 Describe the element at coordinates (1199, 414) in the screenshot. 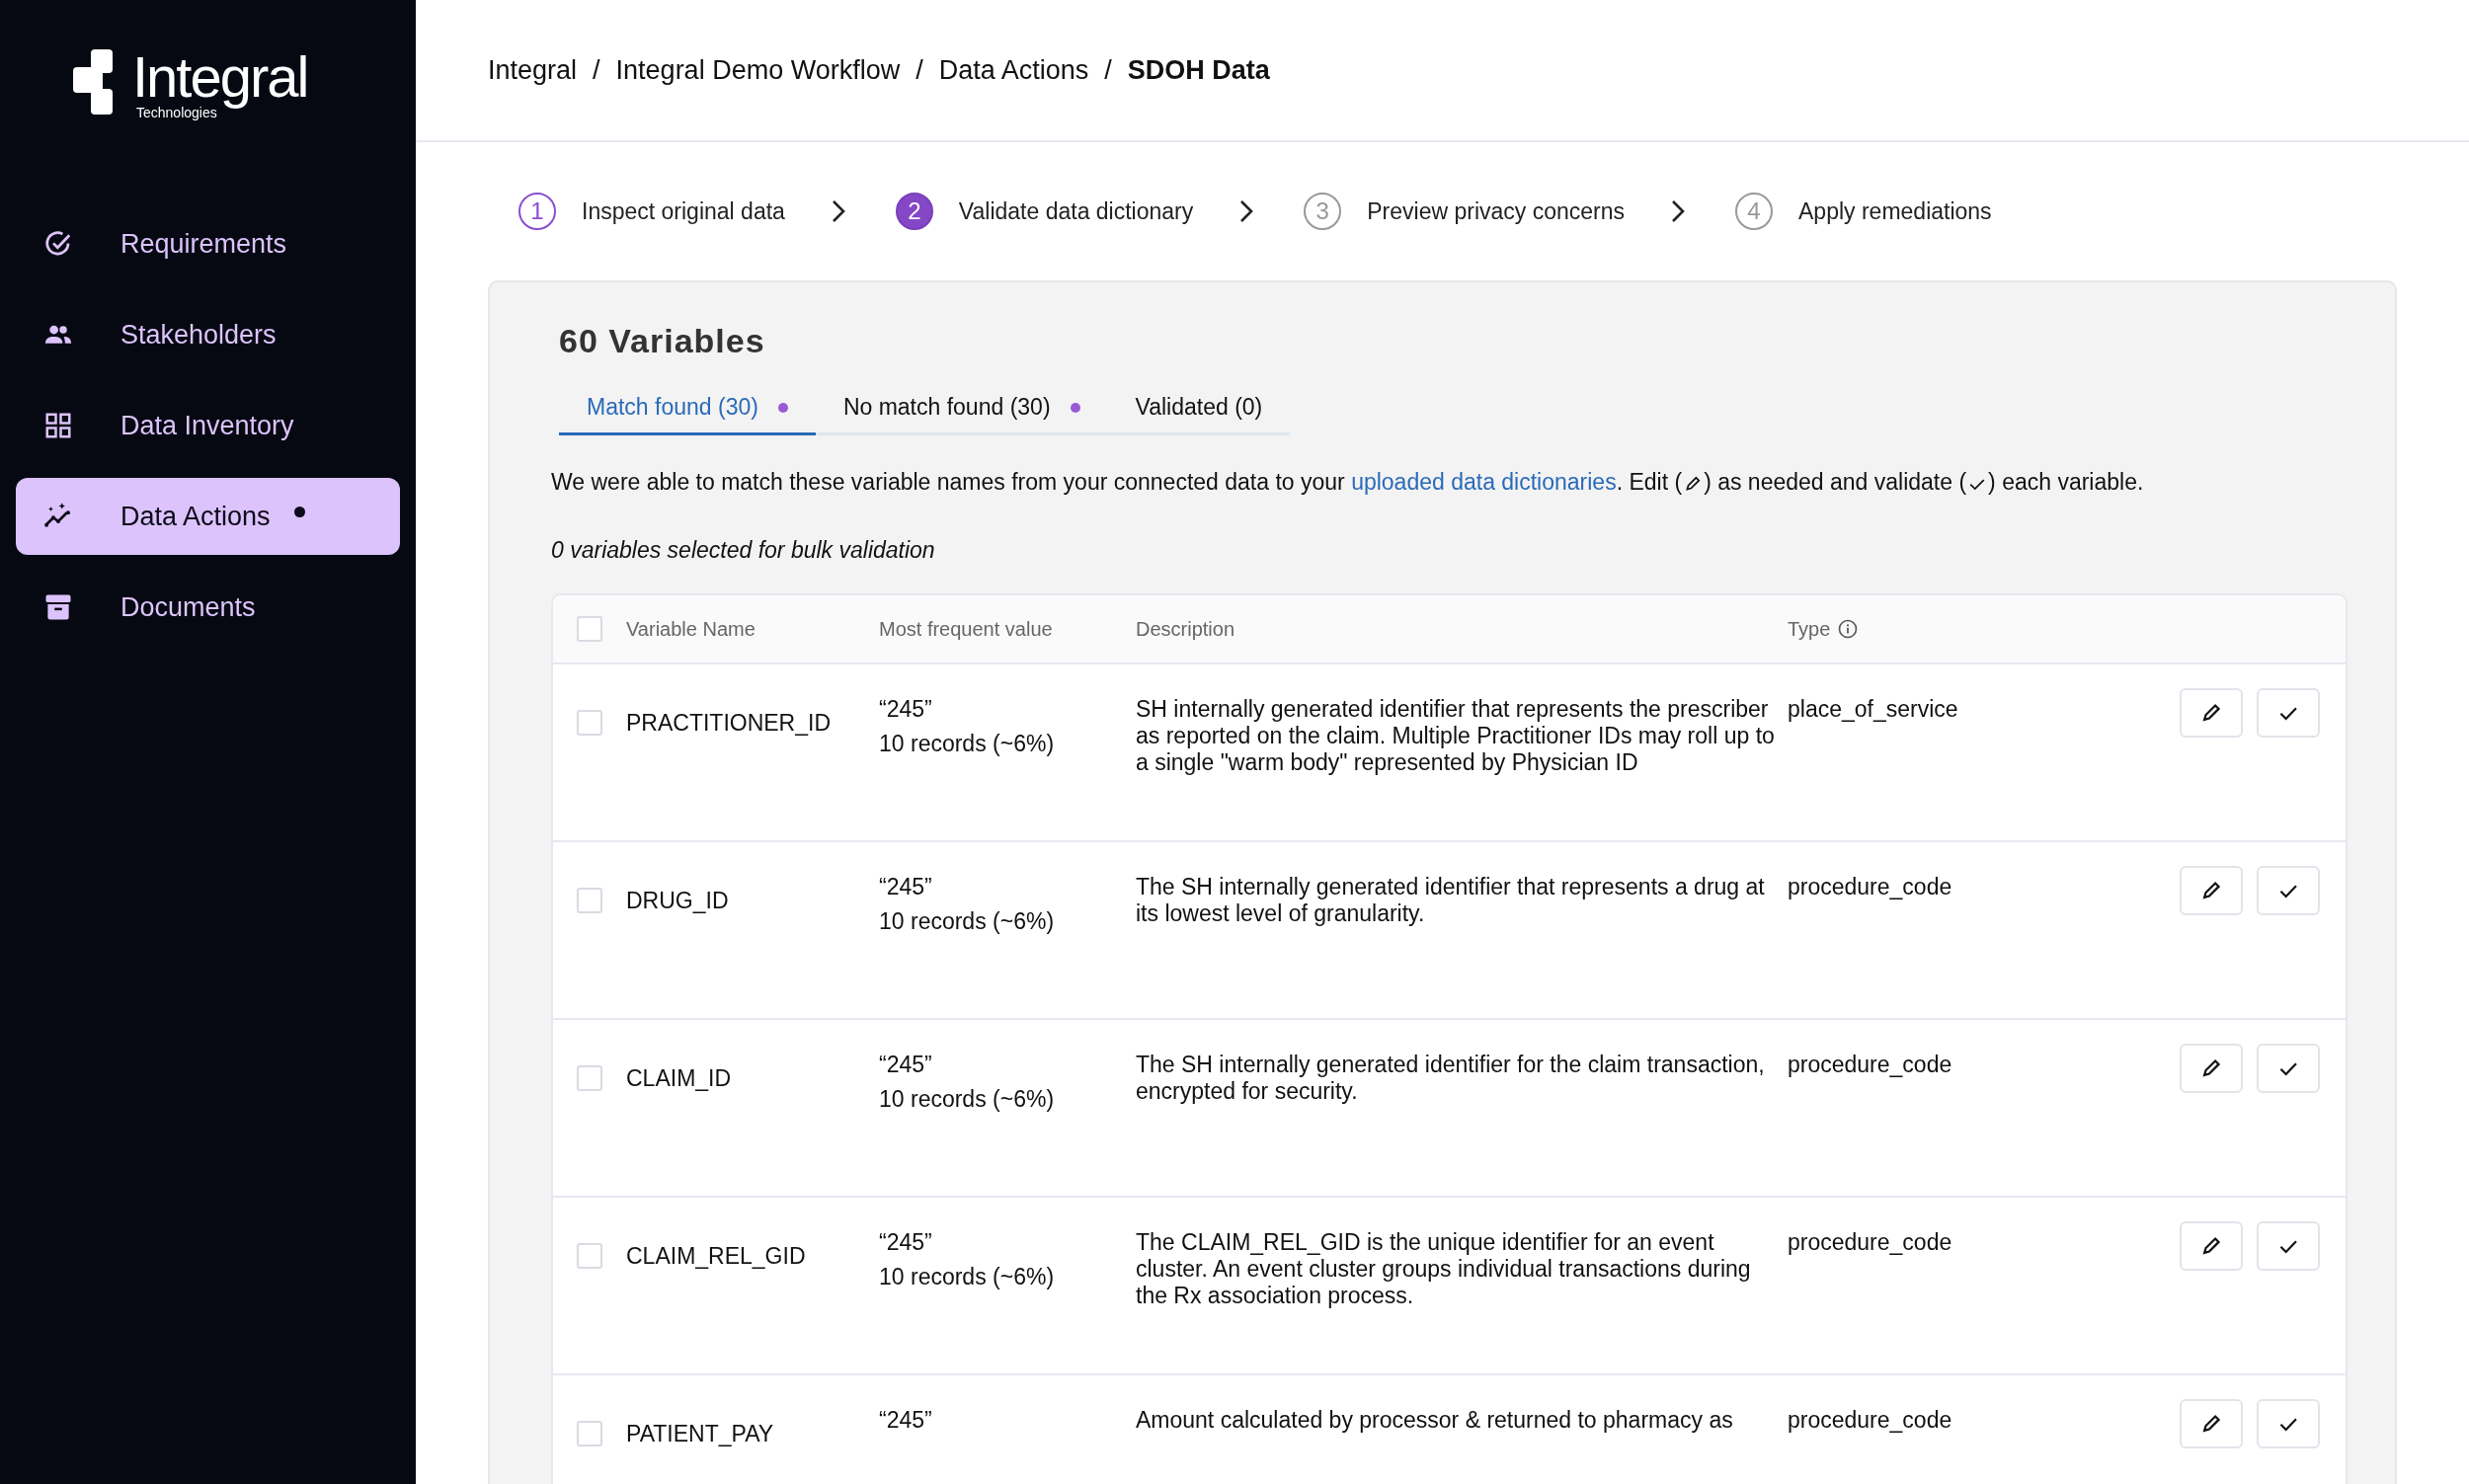

I see `tab: Validated (0)` at that location.